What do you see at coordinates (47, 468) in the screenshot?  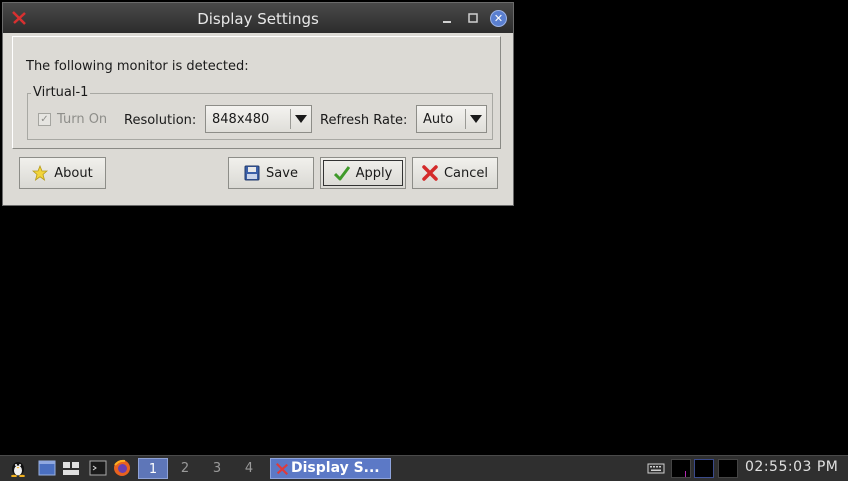 I see `show-desktop-icon` at bounding box center [47, 468].